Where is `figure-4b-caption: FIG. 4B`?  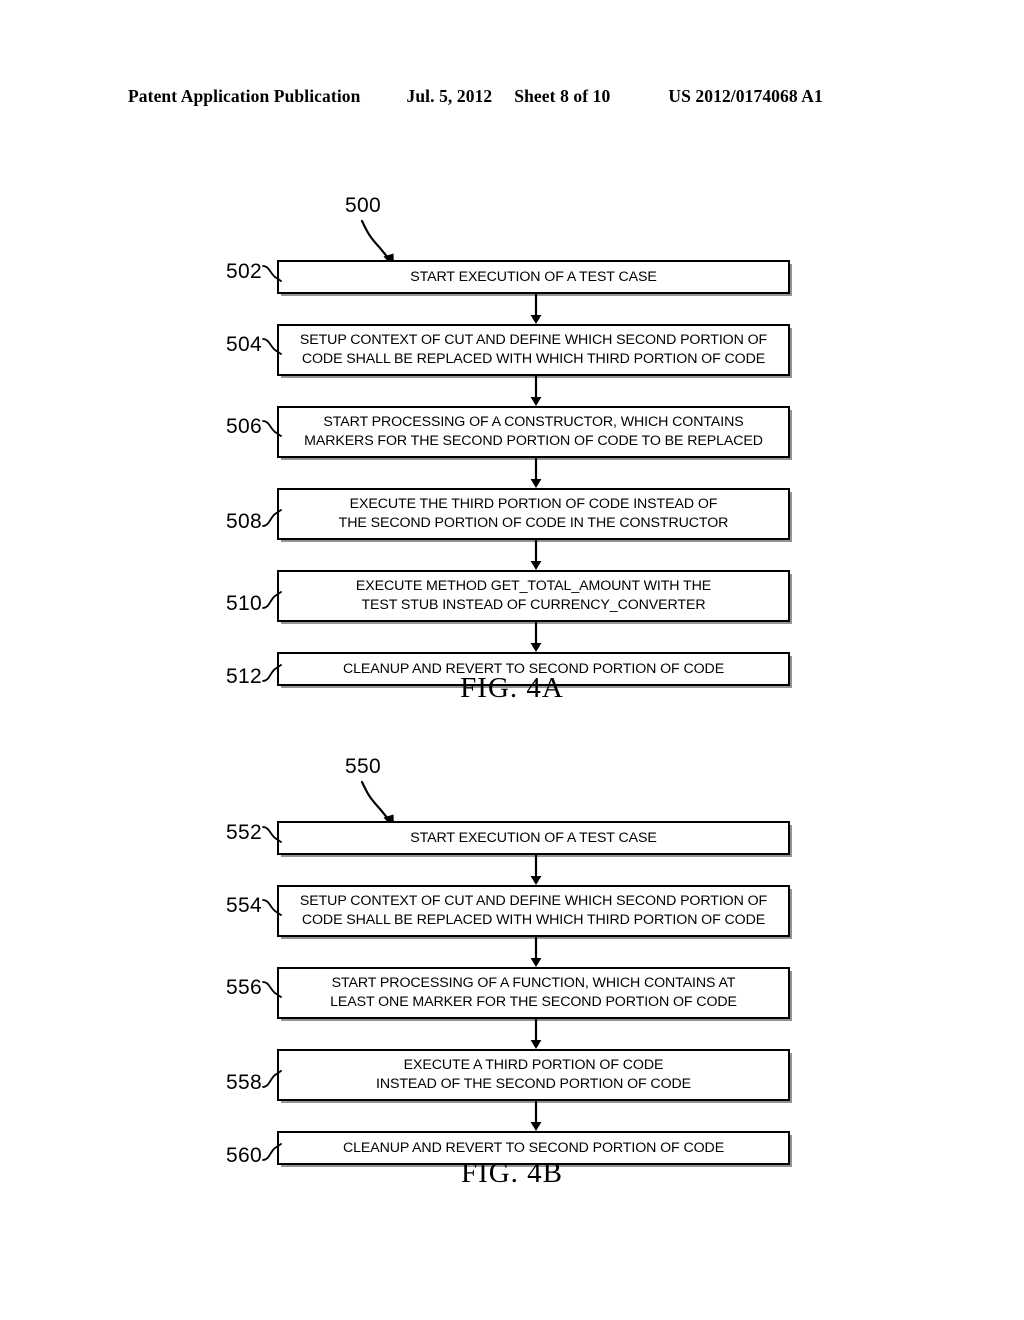
figure-4b-caption: FIG. 4B is located at coordinates (512, 1173).